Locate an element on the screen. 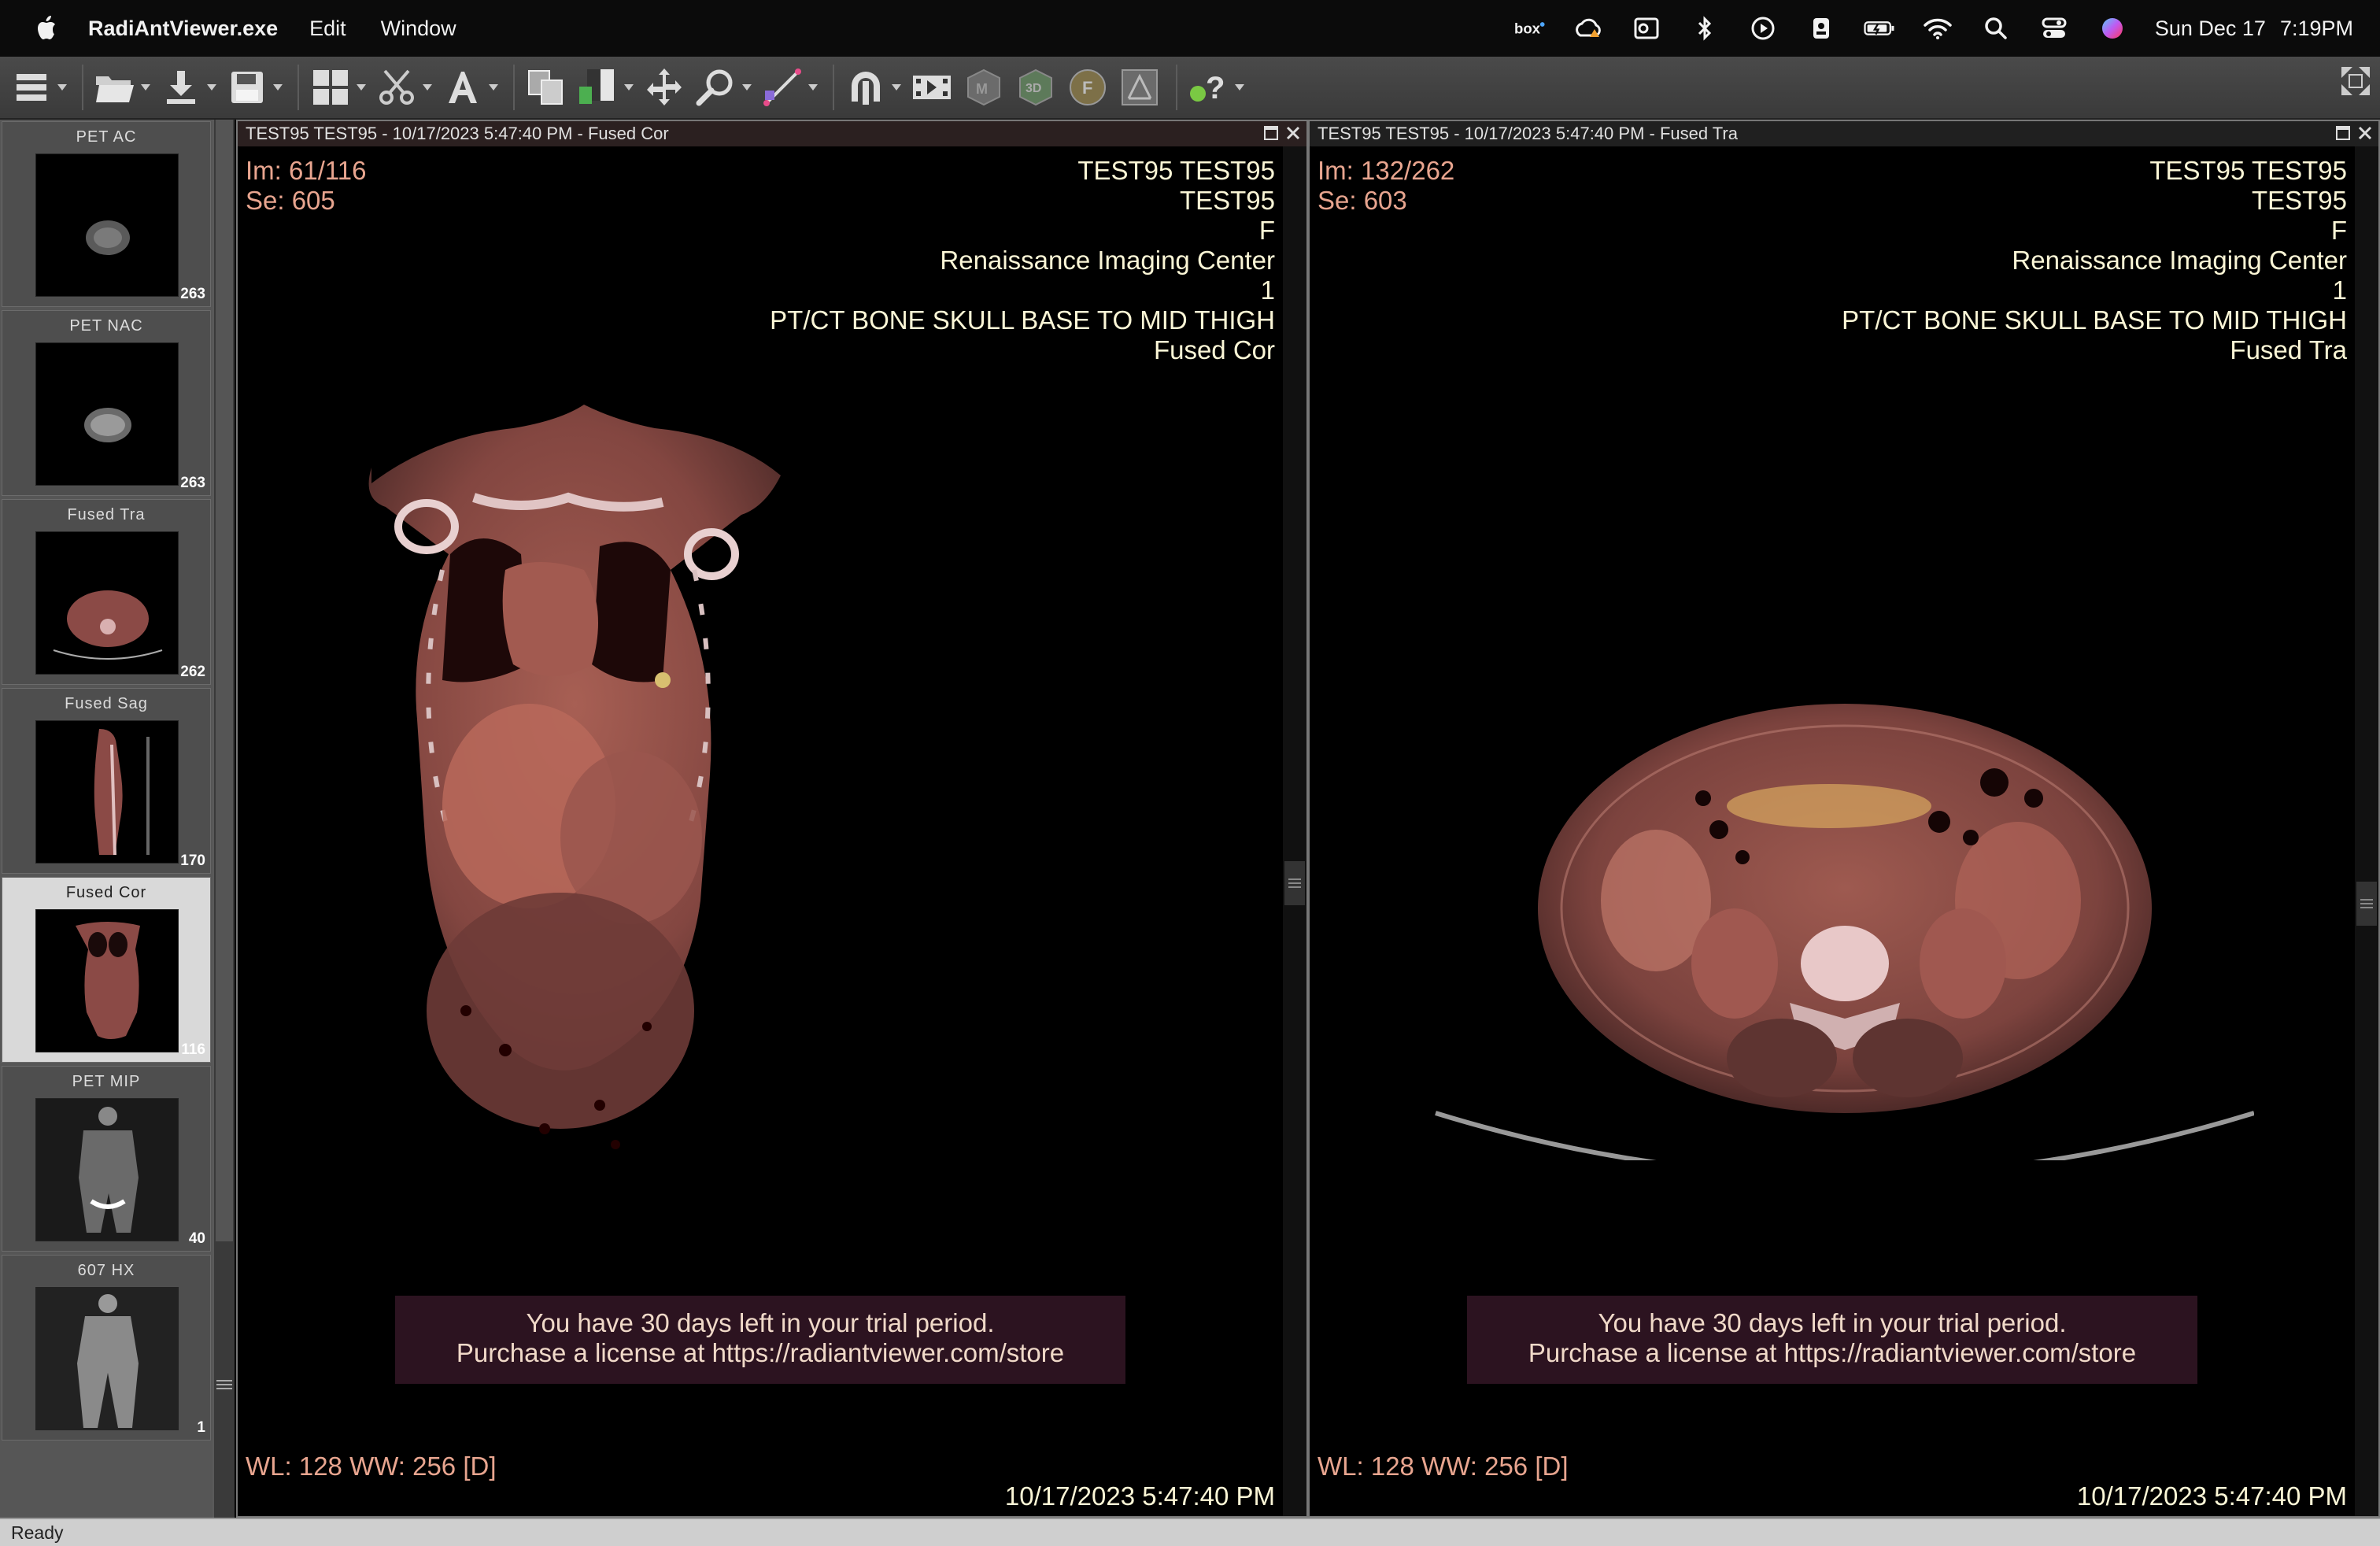 The height and width of the screenshot is (1546, 2380). image-datetime: 10/17/2023 5:47:40 PM is located at coordinates (2211, 1496).